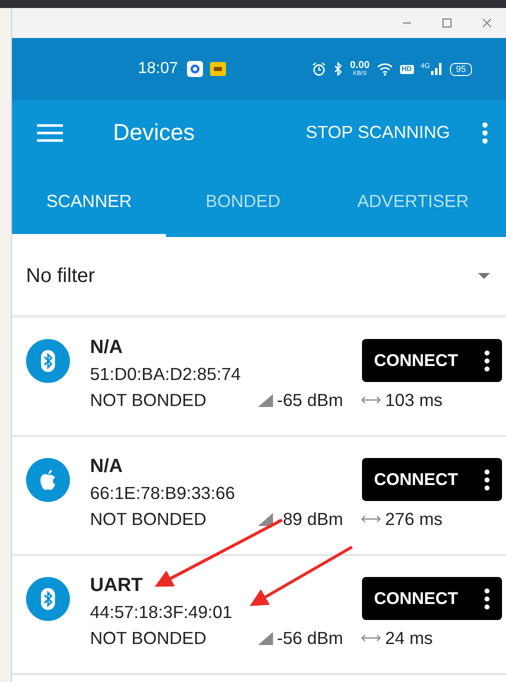  I want to click on advertising-interval: 103 ms, so click(414, 400).